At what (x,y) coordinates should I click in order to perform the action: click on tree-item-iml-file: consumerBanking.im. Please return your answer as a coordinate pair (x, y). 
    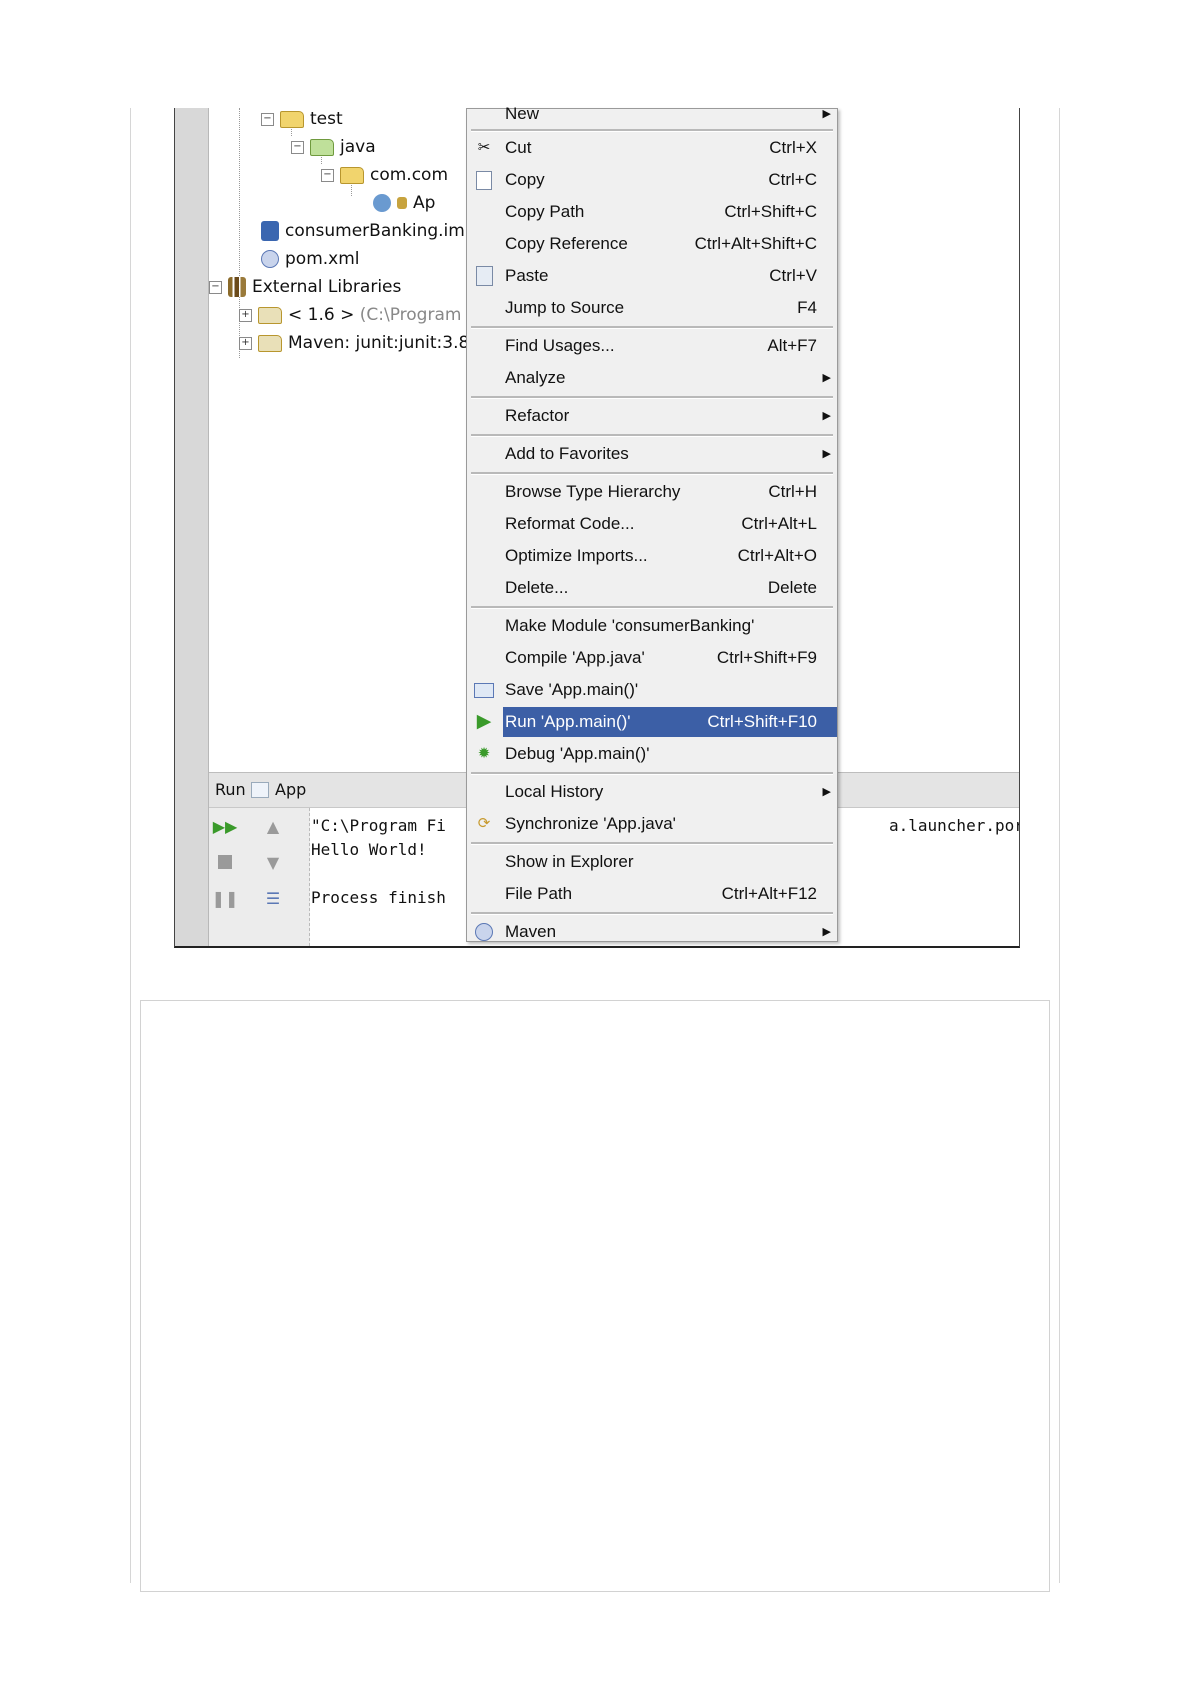
    Looking at the image, I should click on (363, 231).